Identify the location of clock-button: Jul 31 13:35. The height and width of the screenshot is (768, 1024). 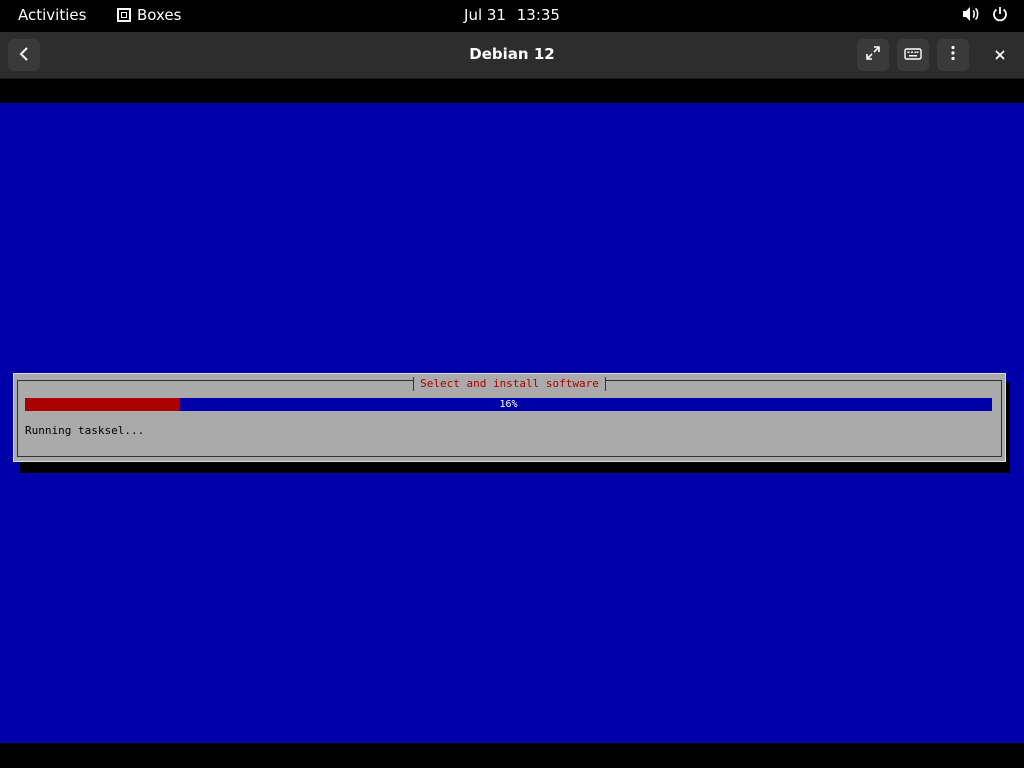
(512, 15).